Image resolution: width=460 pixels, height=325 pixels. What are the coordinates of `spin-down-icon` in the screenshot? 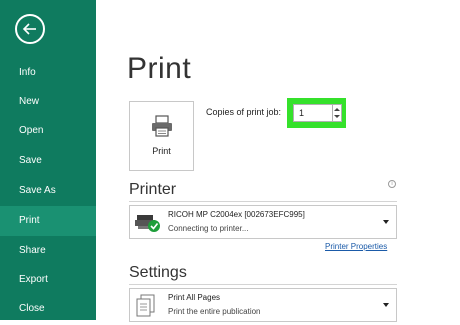 It's located at (337, 116).